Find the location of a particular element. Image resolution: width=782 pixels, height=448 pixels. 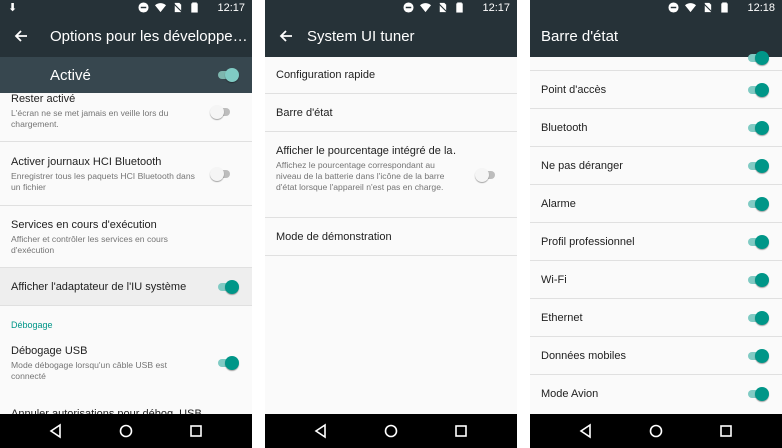

master-toggle is located at coordinates (227, 75).